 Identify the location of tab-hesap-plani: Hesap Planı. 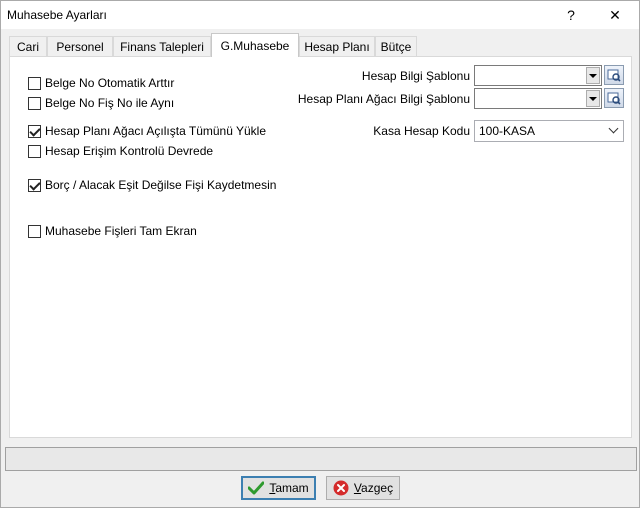
(337, 46).